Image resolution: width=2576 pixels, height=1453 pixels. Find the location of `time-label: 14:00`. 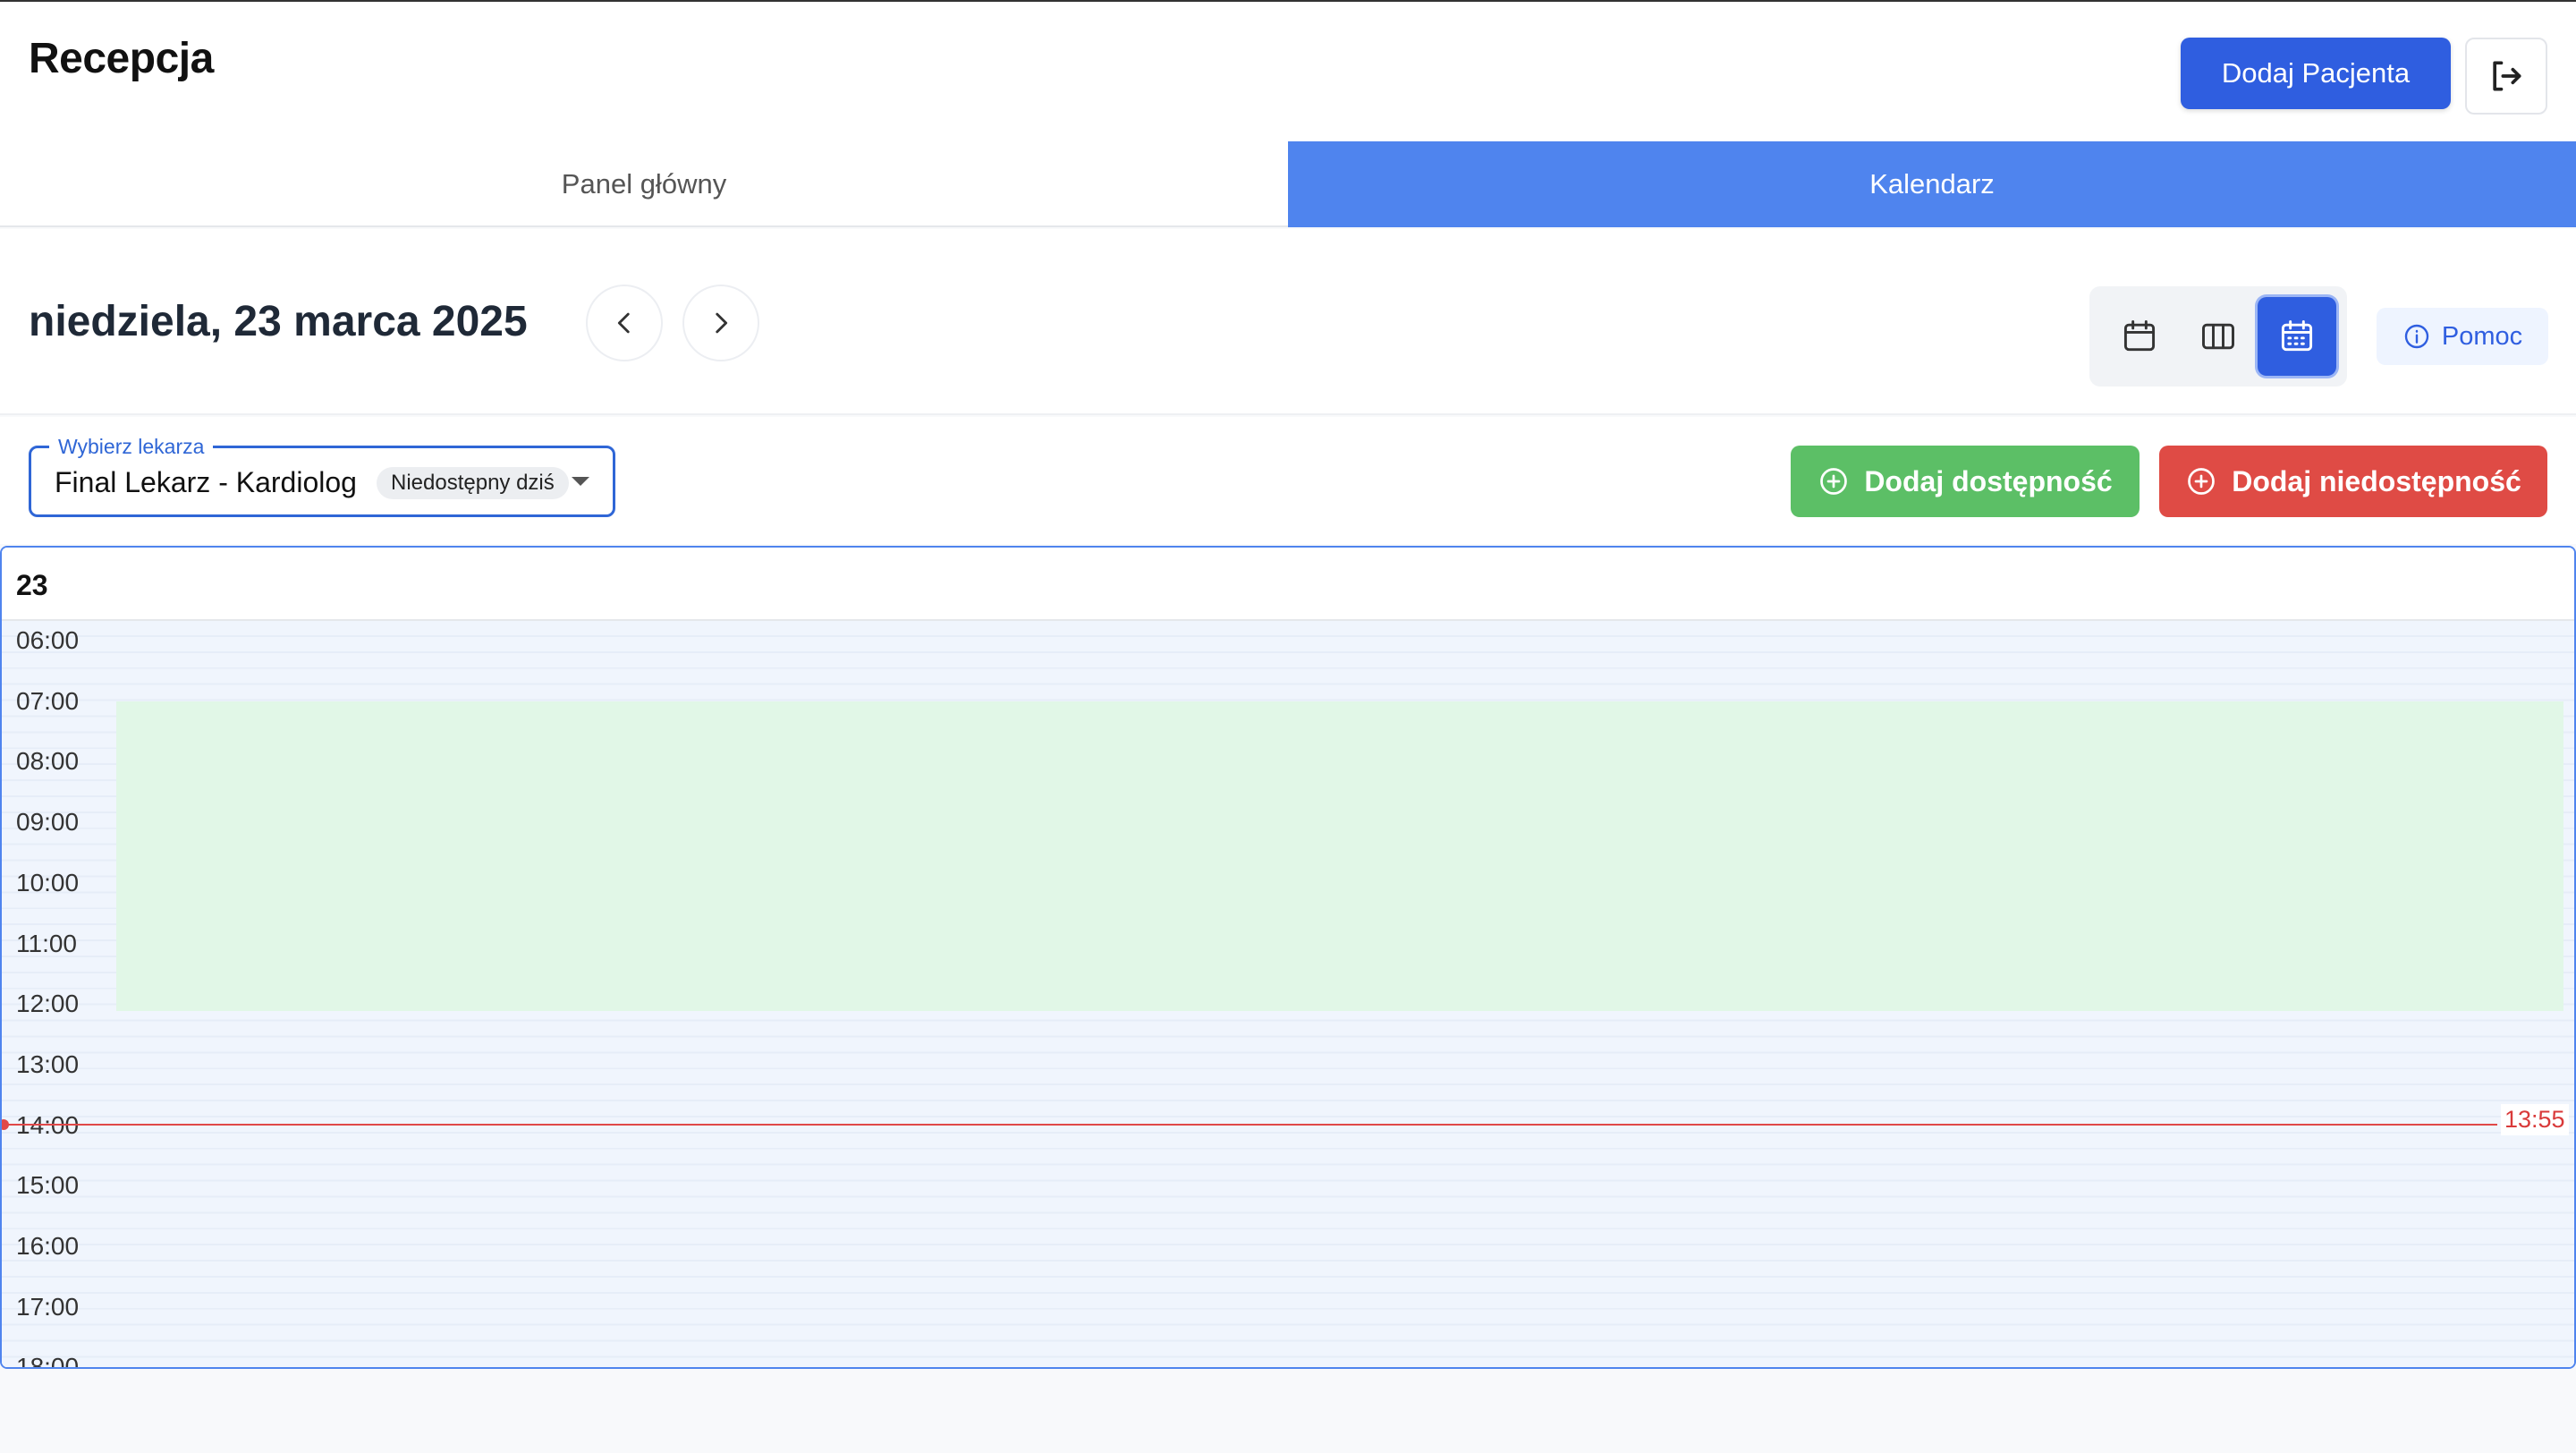

time-label: 14:00 is located at coordinates (48, 1125).